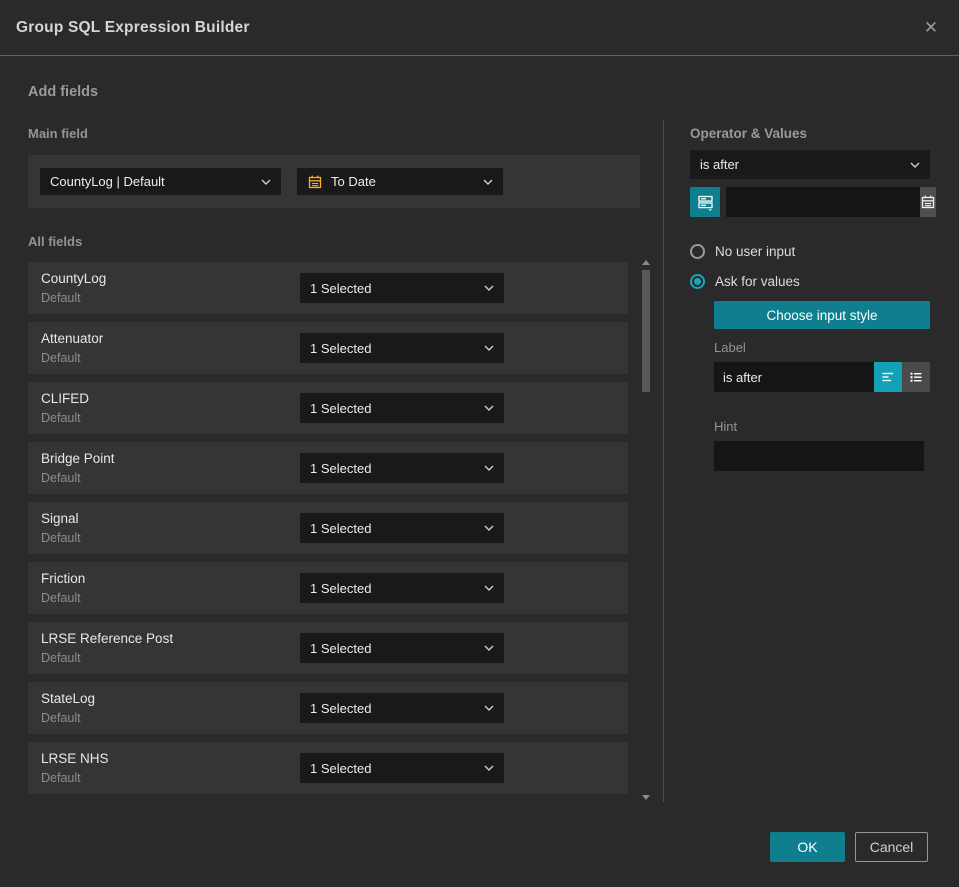 This screenshot has height=887, width=959. Describe the element at coordinates (726, 426) in the screenshot. I see `hint-caption: Hint` at that location.